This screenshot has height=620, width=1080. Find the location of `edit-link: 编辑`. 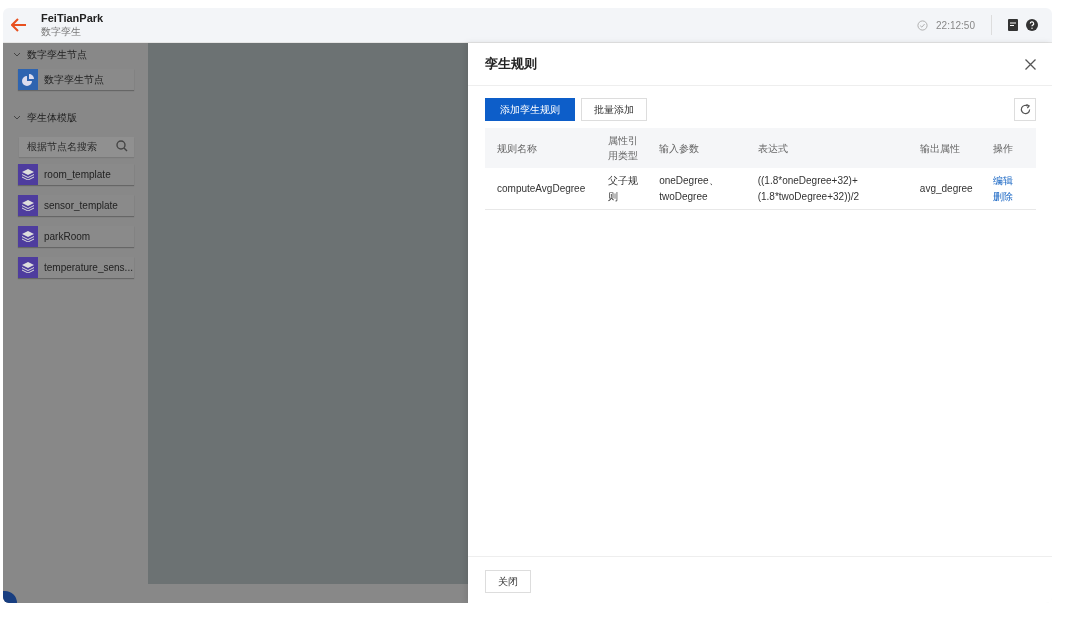

edit-link: 编辑 is located at coordinates (1011, 180).